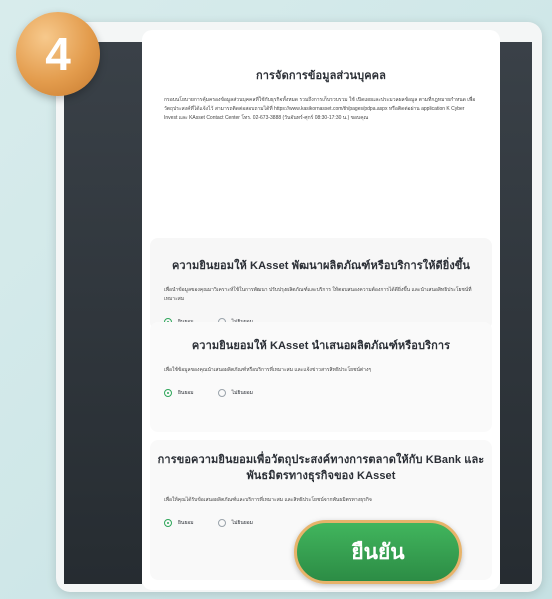 The height and width of the screenshot is (599, 552). I want to click on step-number-badge: 4, so click(58, 54).